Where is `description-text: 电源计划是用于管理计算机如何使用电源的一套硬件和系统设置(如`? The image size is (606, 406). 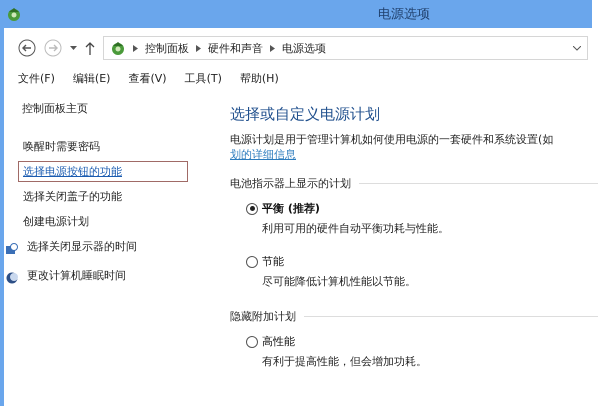 description-text: 电源计划是用于管理计算机如何使用电源的一套硬件和系统设置(如 is located at coordinates (392, 139).